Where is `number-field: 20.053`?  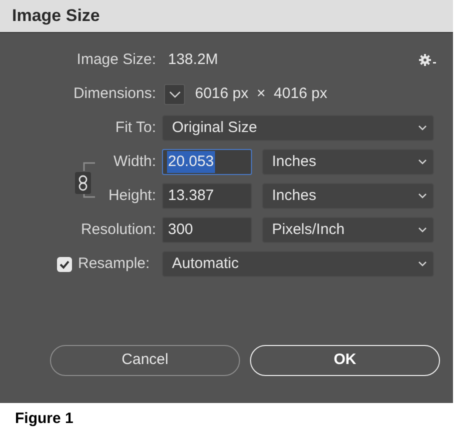 number-field: 20.053 is located at coordinates (207, 162).